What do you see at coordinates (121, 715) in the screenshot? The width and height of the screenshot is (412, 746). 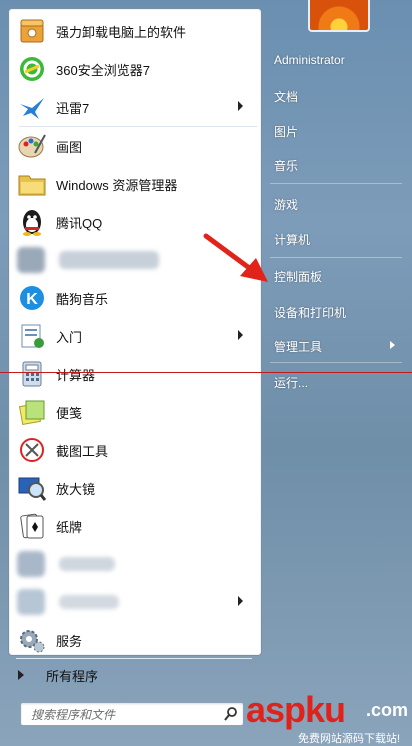 I see `search-input` at bounding box center [121, 715].